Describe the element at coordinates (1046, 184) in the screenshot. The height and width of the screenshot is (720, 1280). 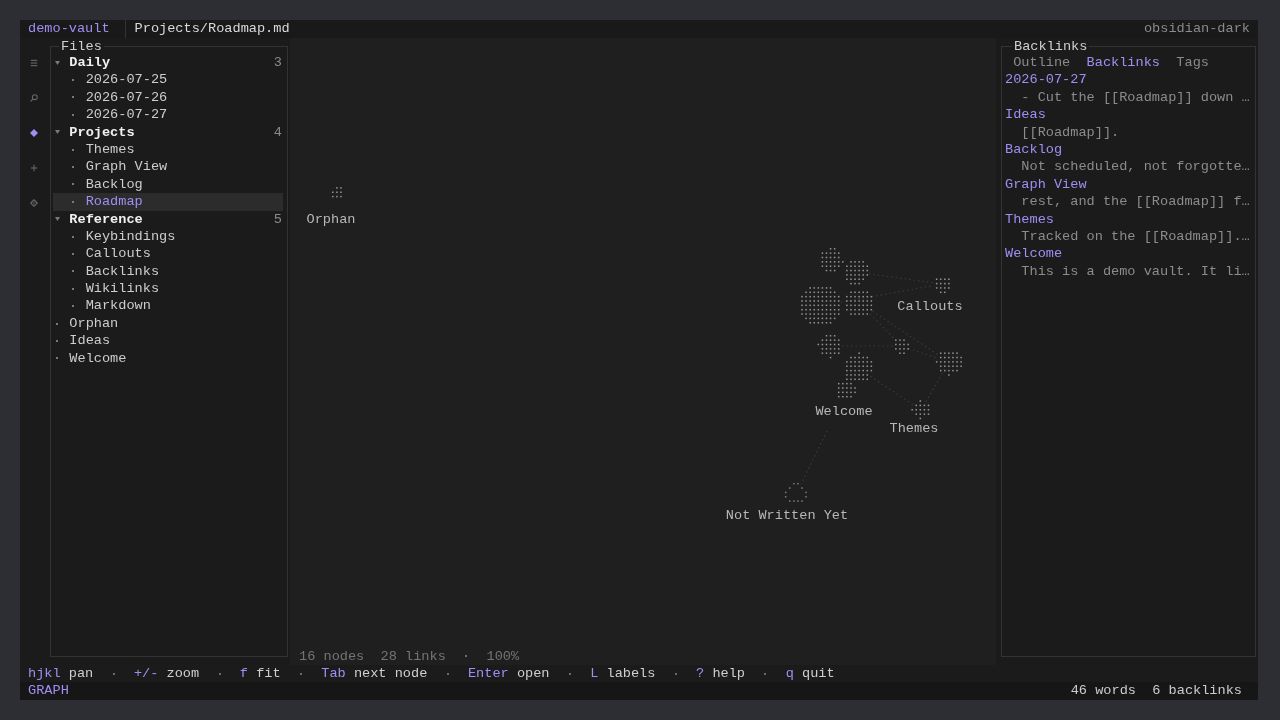
I see `backlink-source: Graph View` at that location.